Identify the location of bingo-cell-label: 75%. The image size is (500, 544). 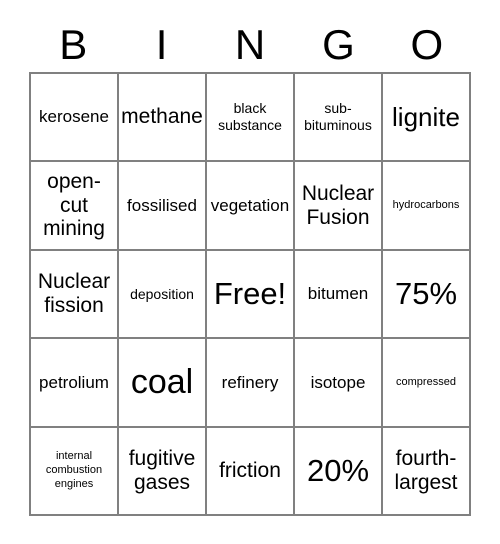
(426, 294).